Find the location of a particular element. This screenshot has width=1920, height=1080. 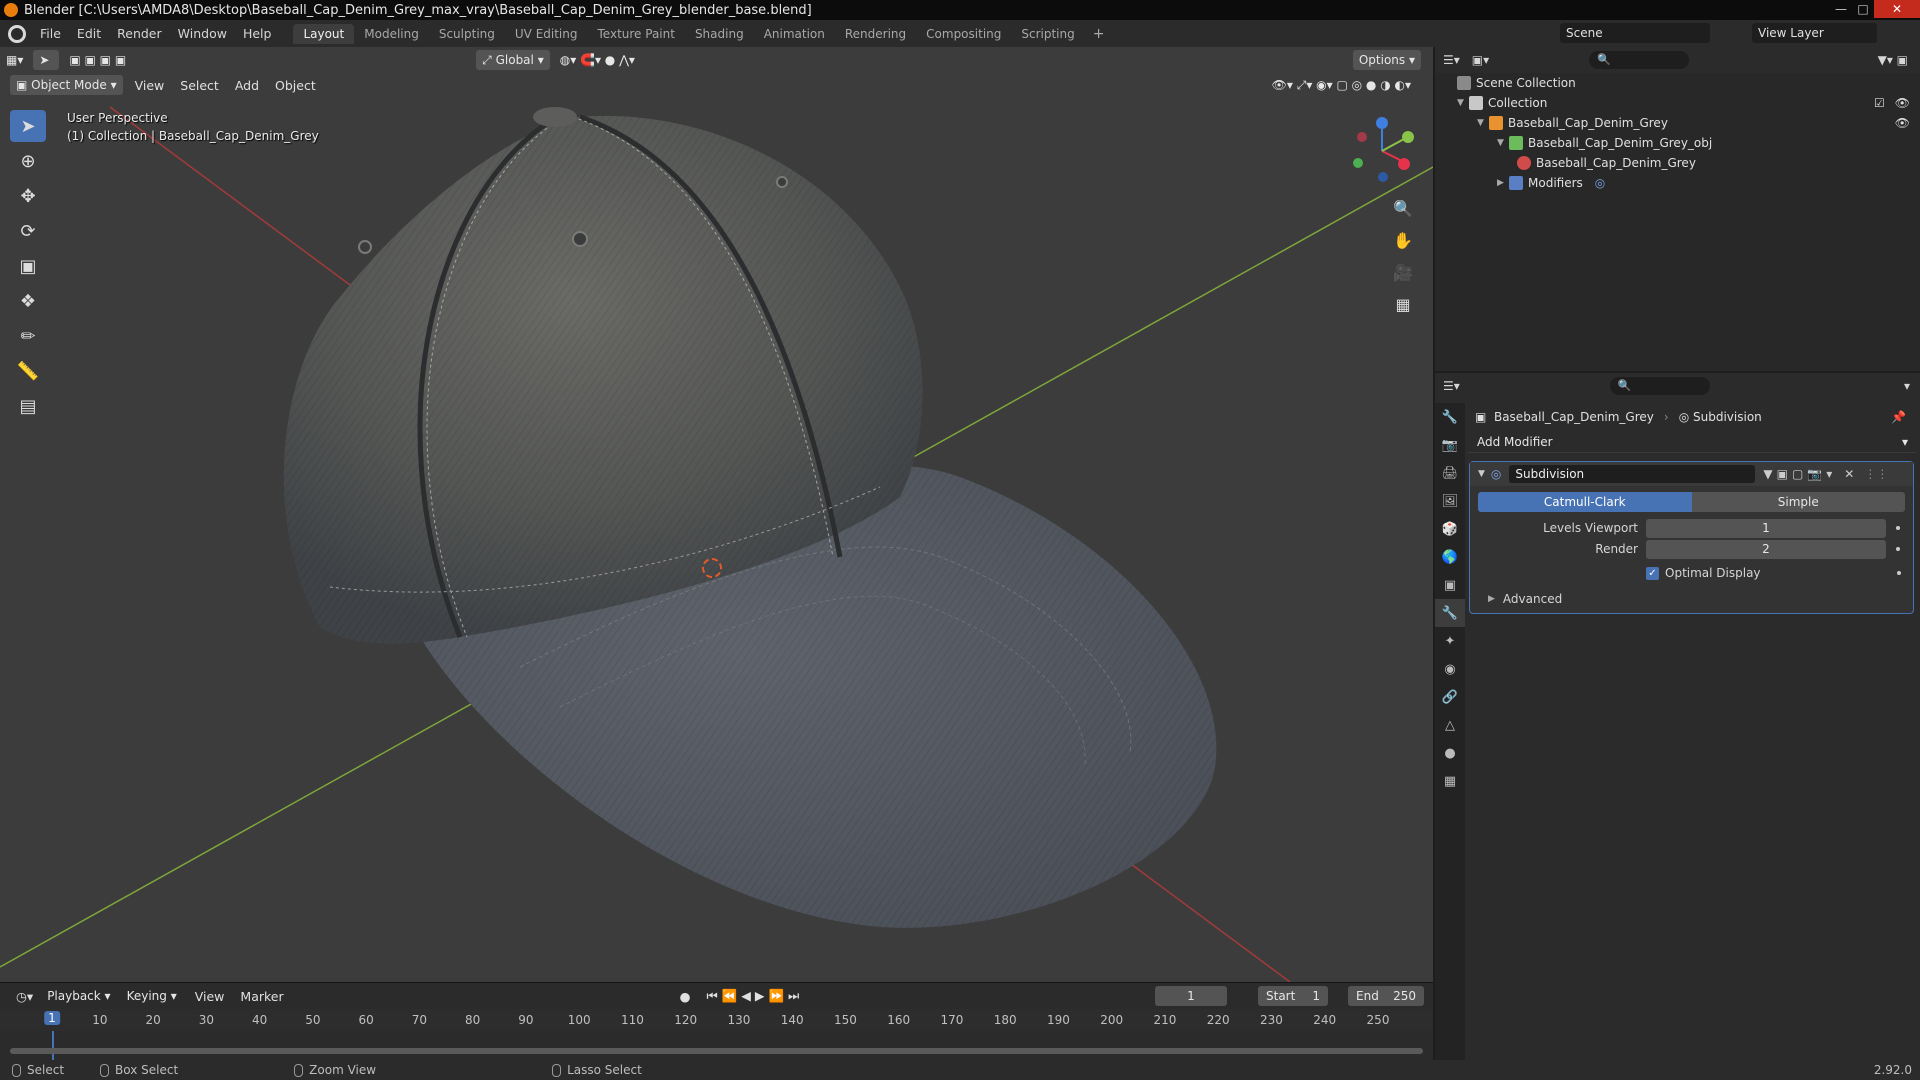

playhead is located at coordinates (53, 1046).